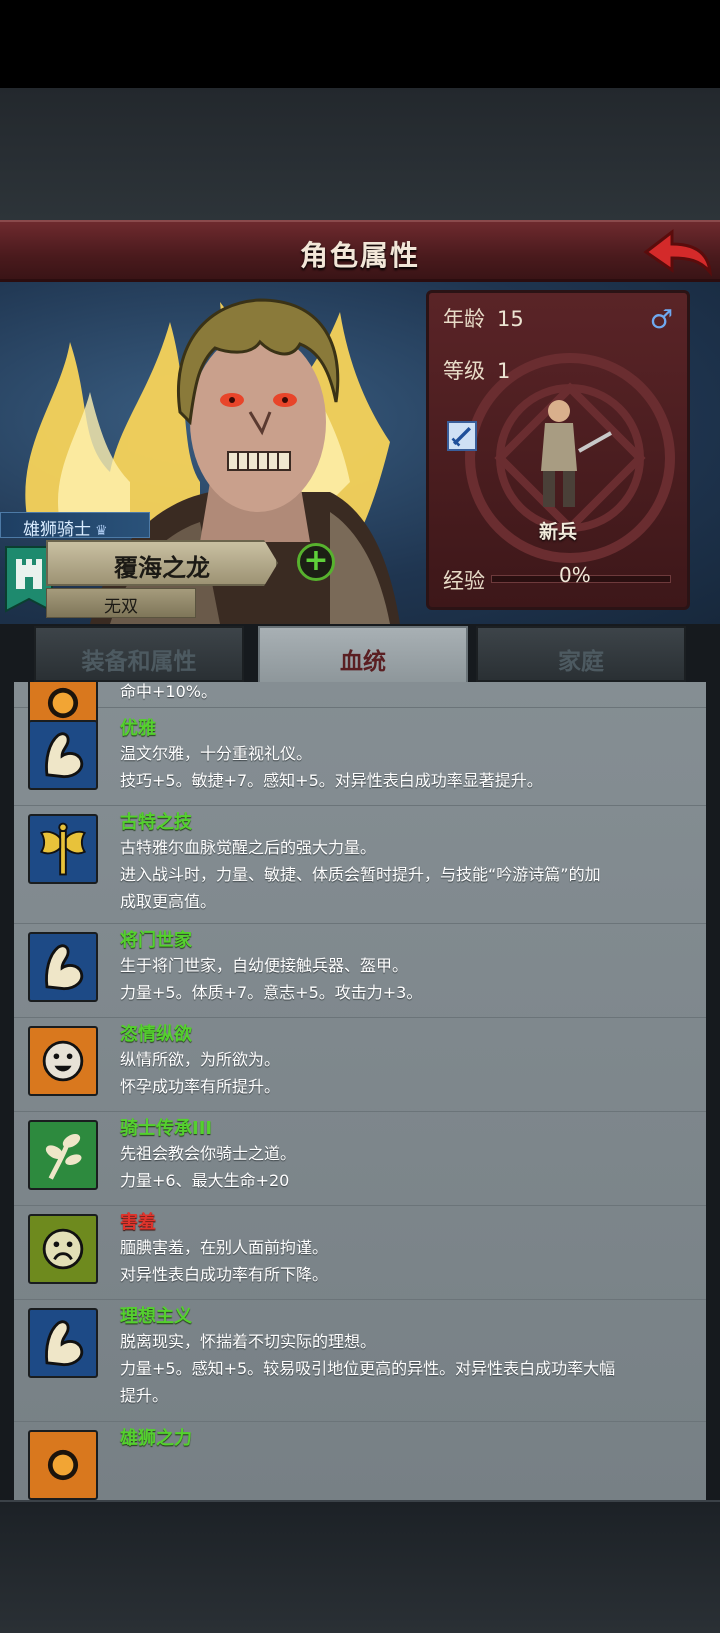  I want to click on golden-axe-icon, so click(63, 849).